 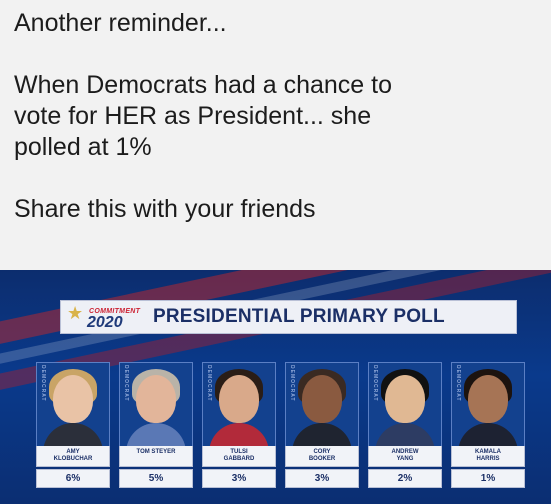 What do you see at coordinates (83, 147) in the screenshot?
I see `caption-line-4: polled at 1%` at bounding box center [83, 147].